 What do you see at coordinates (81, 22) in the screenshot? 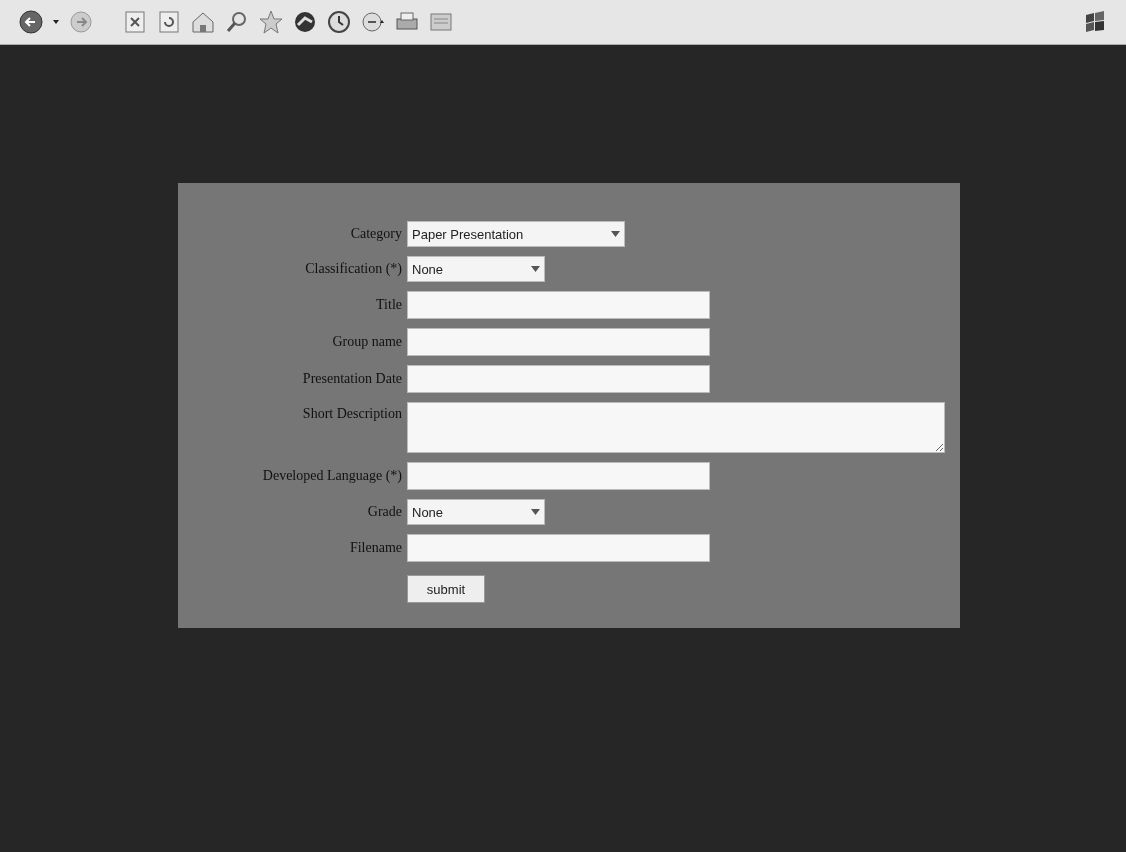
I see `forward-icon` at bounding box center [81, 22].